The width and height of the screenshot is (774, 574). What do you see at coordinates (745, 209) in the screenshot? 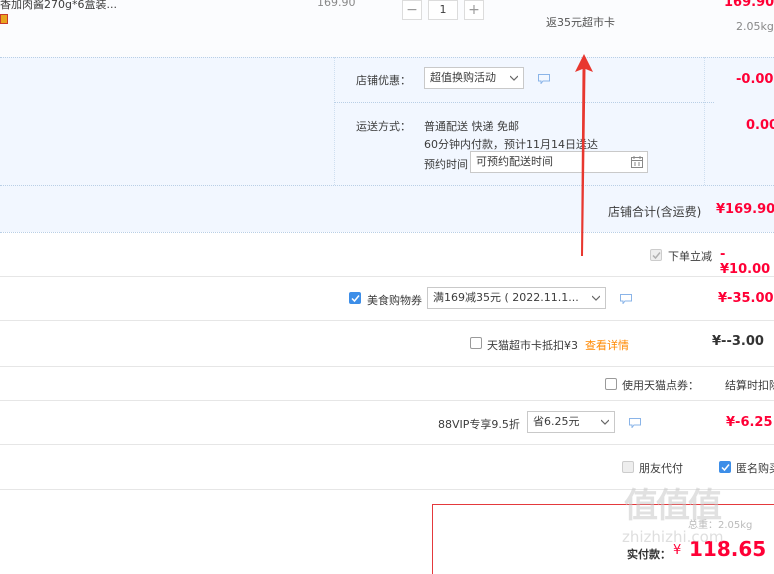
I see `shop-total-amount: ¥169.90` at bounding box center [745, 209].